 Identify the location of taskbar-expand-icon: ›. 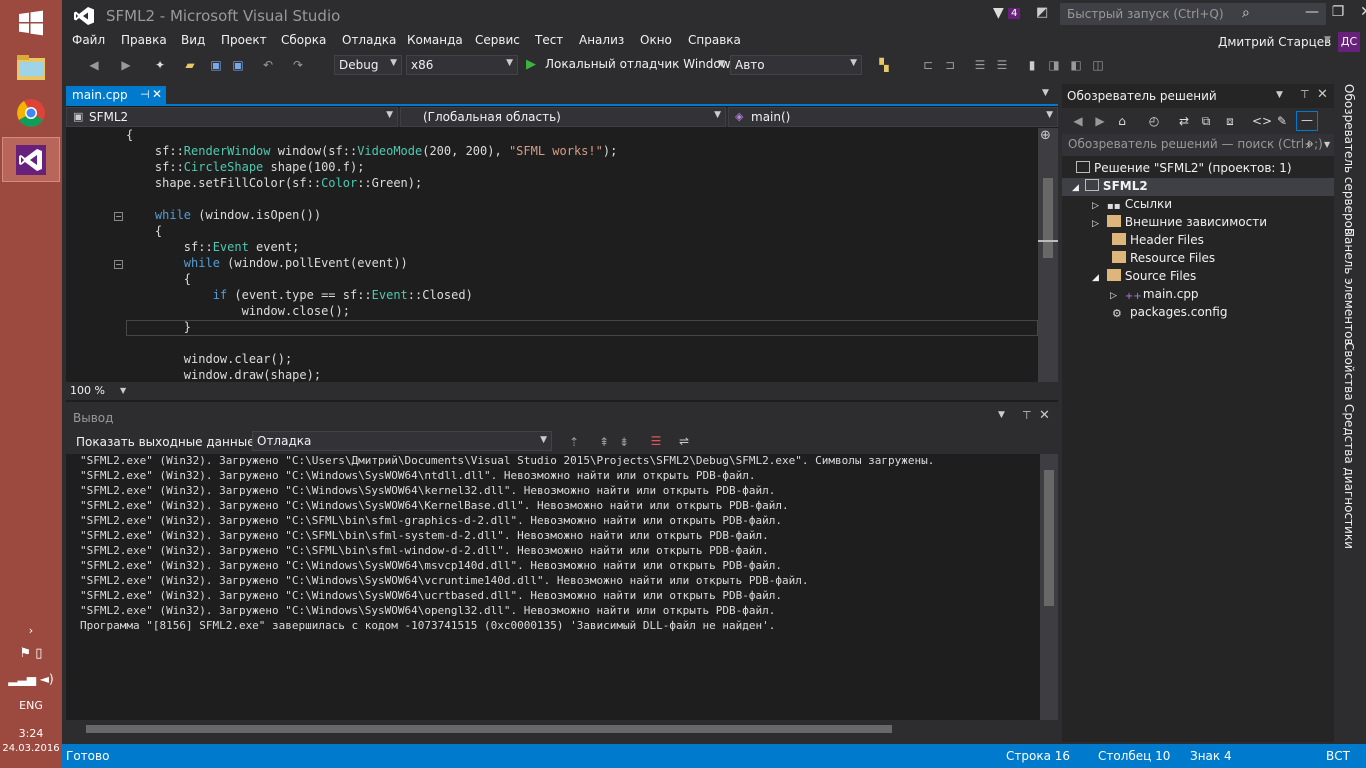
(31, 630).